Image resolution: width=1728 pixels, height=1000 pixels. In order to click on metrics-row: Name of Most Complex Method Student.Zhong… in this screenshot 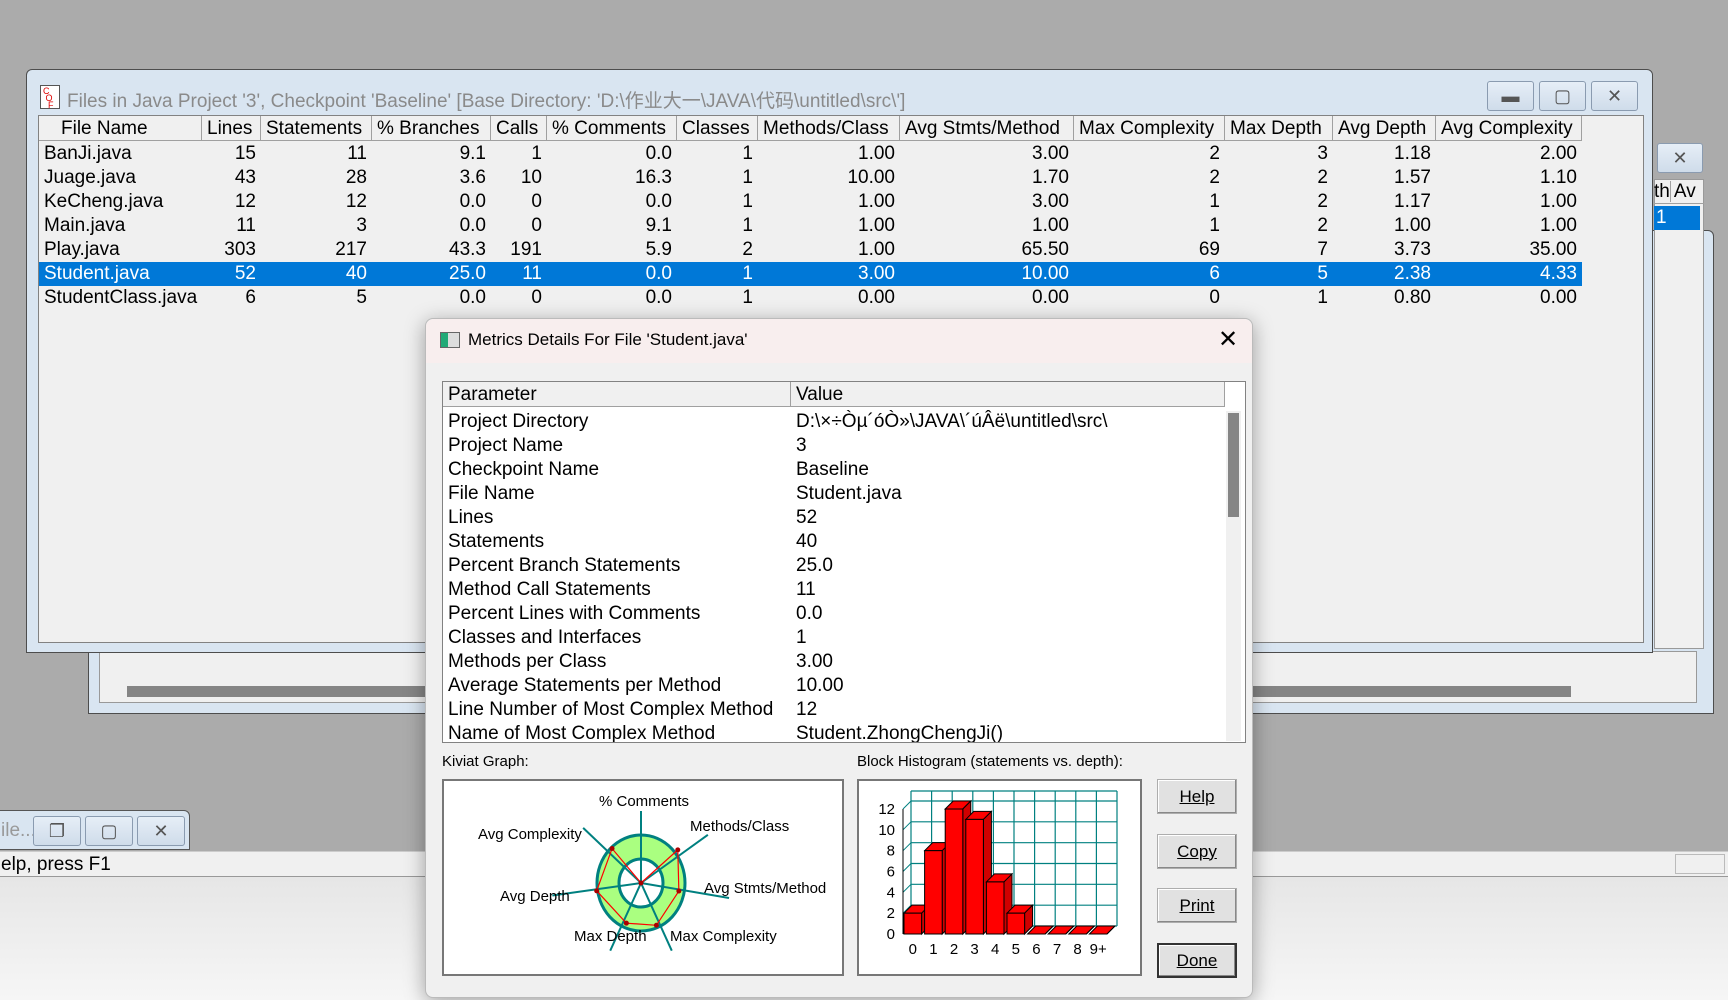, I will do `click(834, 732)`.